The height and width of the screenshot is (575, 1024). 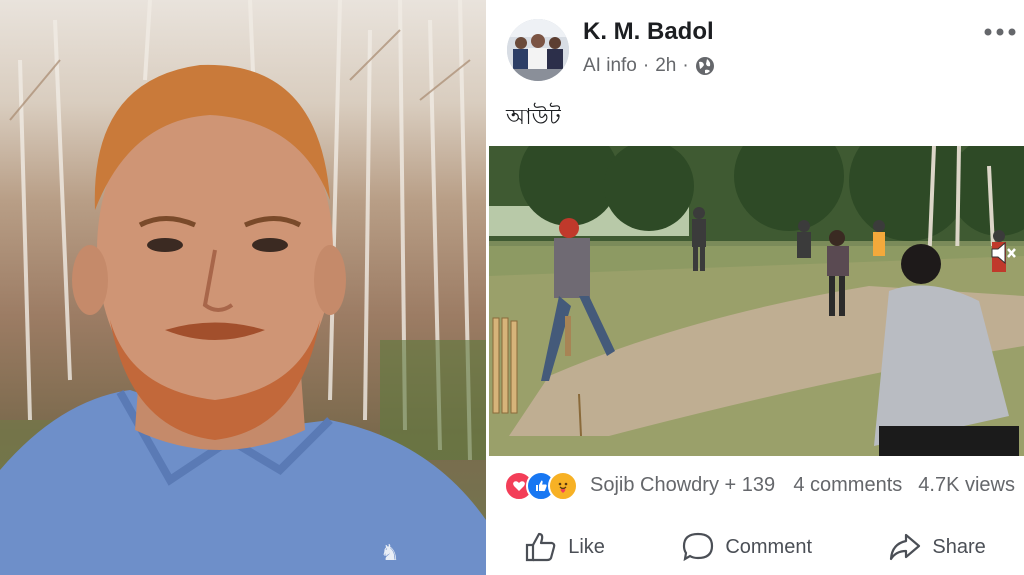 I want to click on post-actions: Like Comment Share, so click(x=755, y=547).